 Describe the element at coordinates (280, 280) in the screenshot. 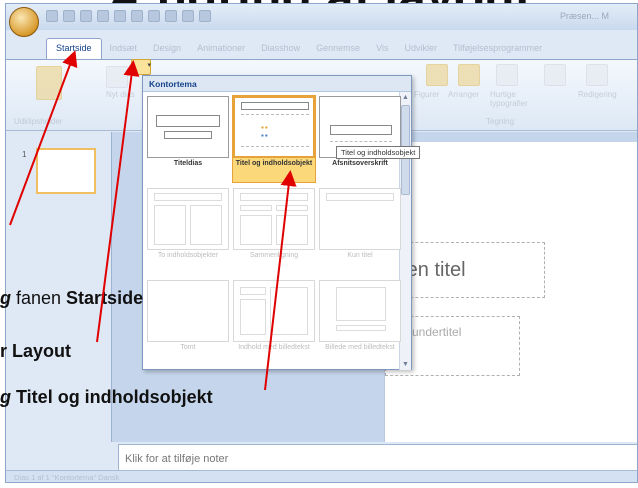

I see `arrow-titel-og-indholdsobjekt` at that location.